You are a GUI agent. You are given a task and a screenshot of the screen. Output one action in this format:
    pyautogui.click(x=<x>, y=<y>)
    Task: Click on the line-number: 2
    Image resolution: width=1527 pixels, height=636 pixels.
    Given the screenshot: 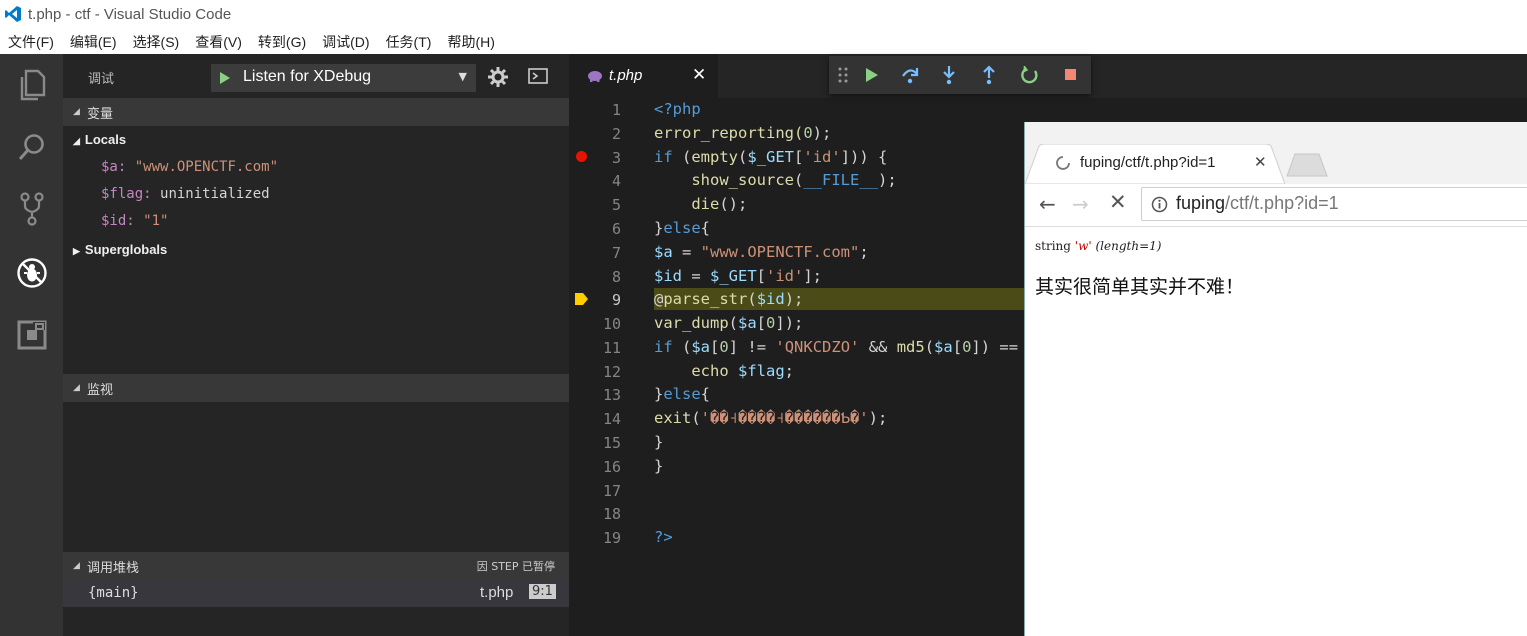 What is the action you would take?
    pyautogui.click(x=616, y=134)
    